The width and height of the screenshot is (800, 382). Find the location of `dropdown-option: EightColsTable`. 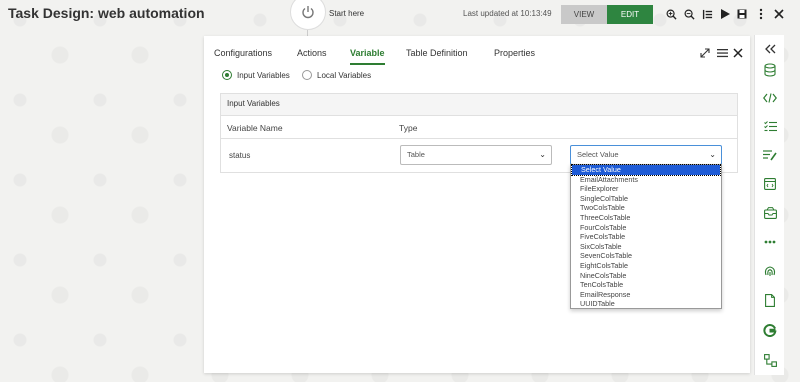

dropdown-option: EightColsTable is located at coordinates (646, 266).